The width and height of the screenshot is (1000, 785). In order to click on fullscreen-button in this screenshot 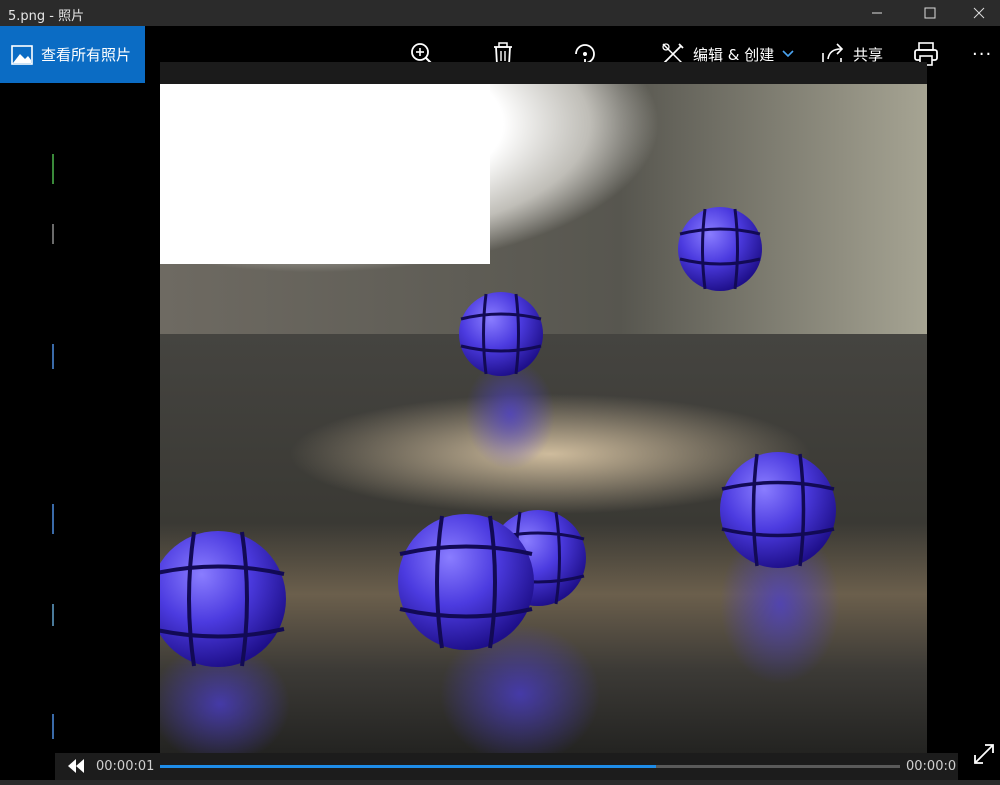, I will do `click(984, 754)`.